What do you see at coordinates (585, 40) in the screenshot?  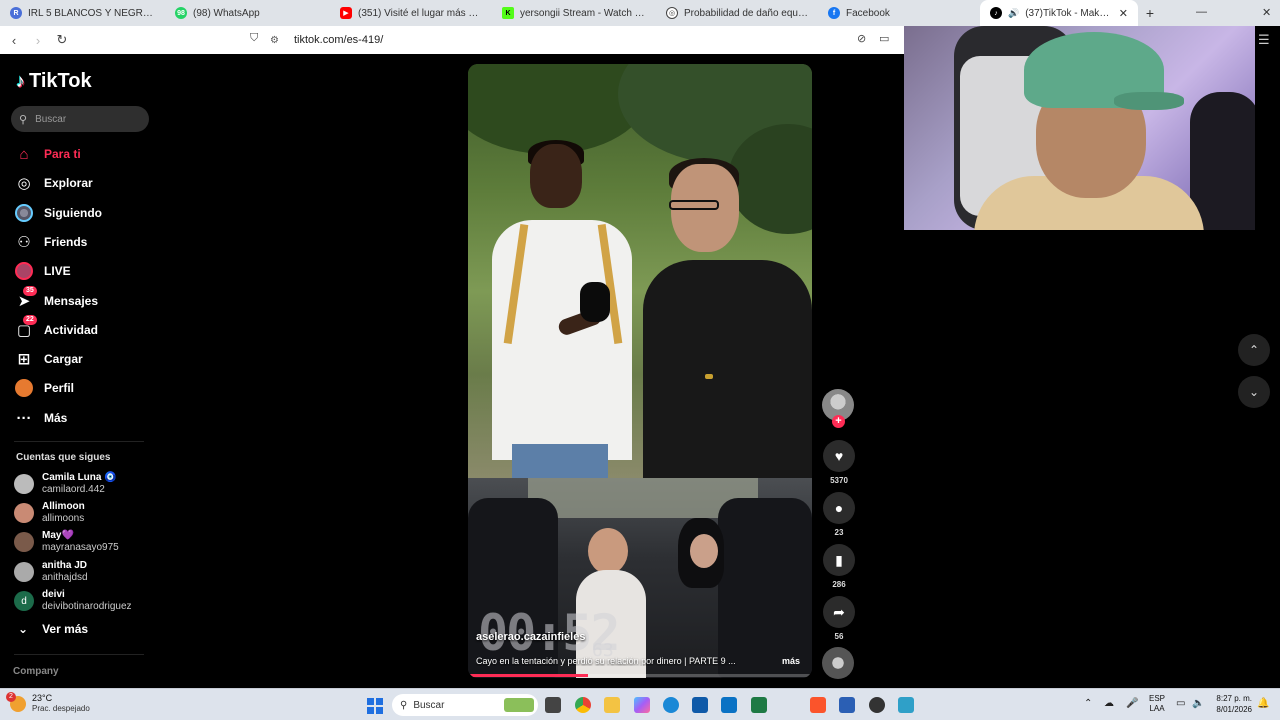 I see `url-field: ⚙ tiktok.com/es-419/` at bounding box center [585, 40].